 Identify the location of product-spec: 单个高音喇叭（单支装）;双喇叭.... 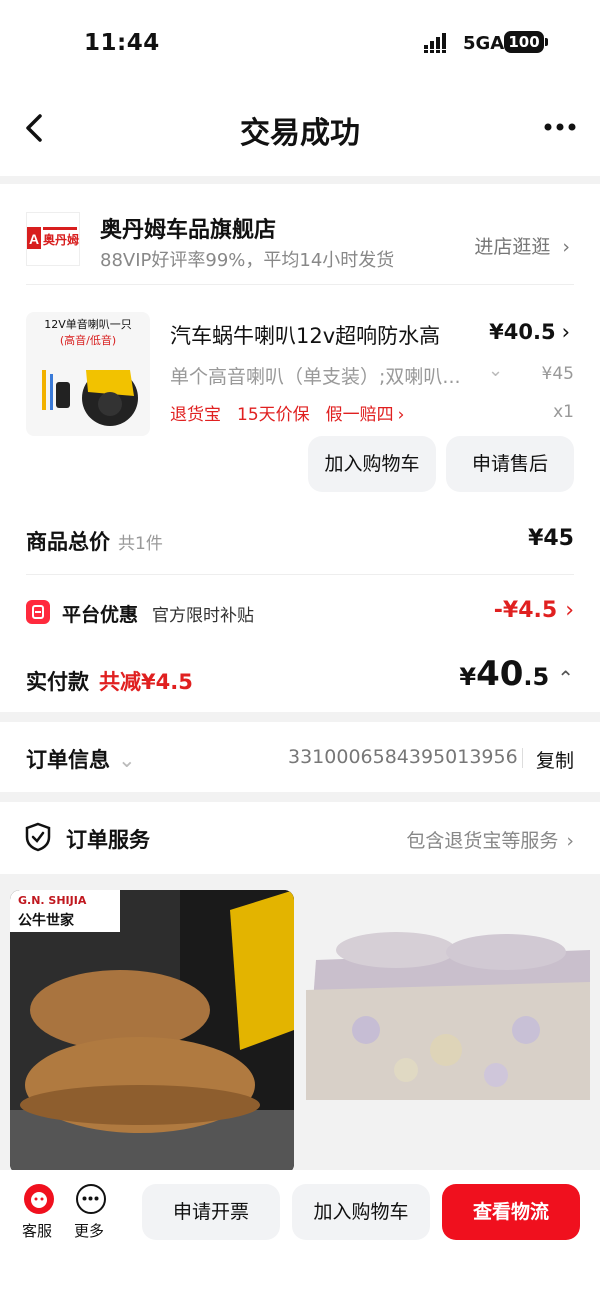
(335, 375).